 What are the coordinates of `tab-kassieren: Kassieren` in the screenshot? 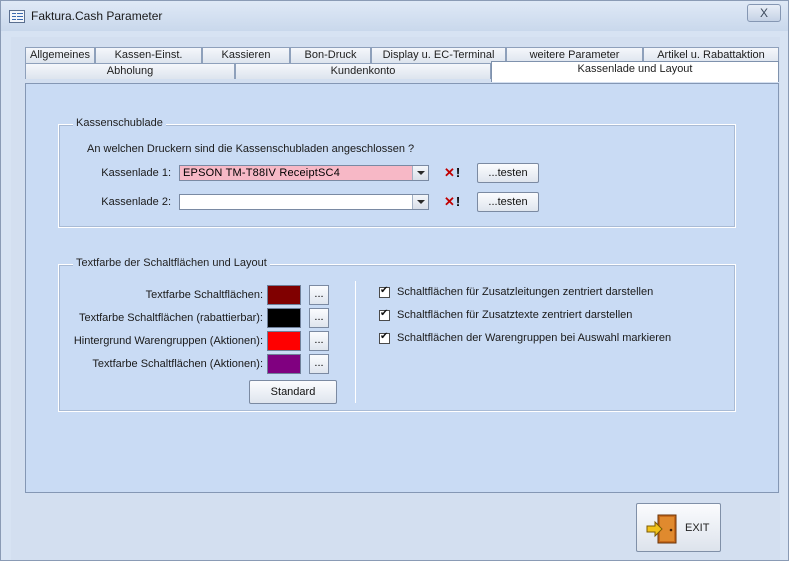 It's located at (246, 55).